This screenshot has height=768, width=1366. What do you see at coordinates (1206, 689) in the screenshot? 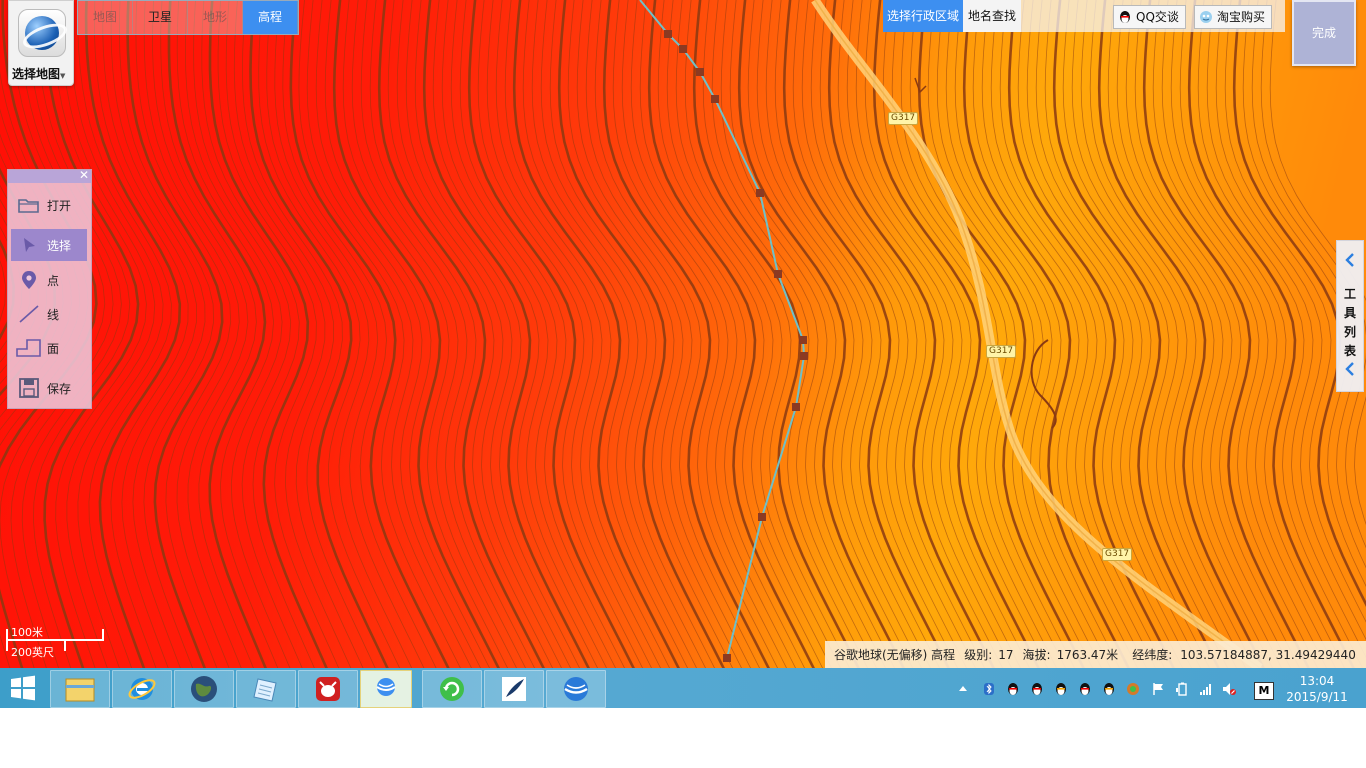
I see `signal-icon` at bounding box center [1206, 689].